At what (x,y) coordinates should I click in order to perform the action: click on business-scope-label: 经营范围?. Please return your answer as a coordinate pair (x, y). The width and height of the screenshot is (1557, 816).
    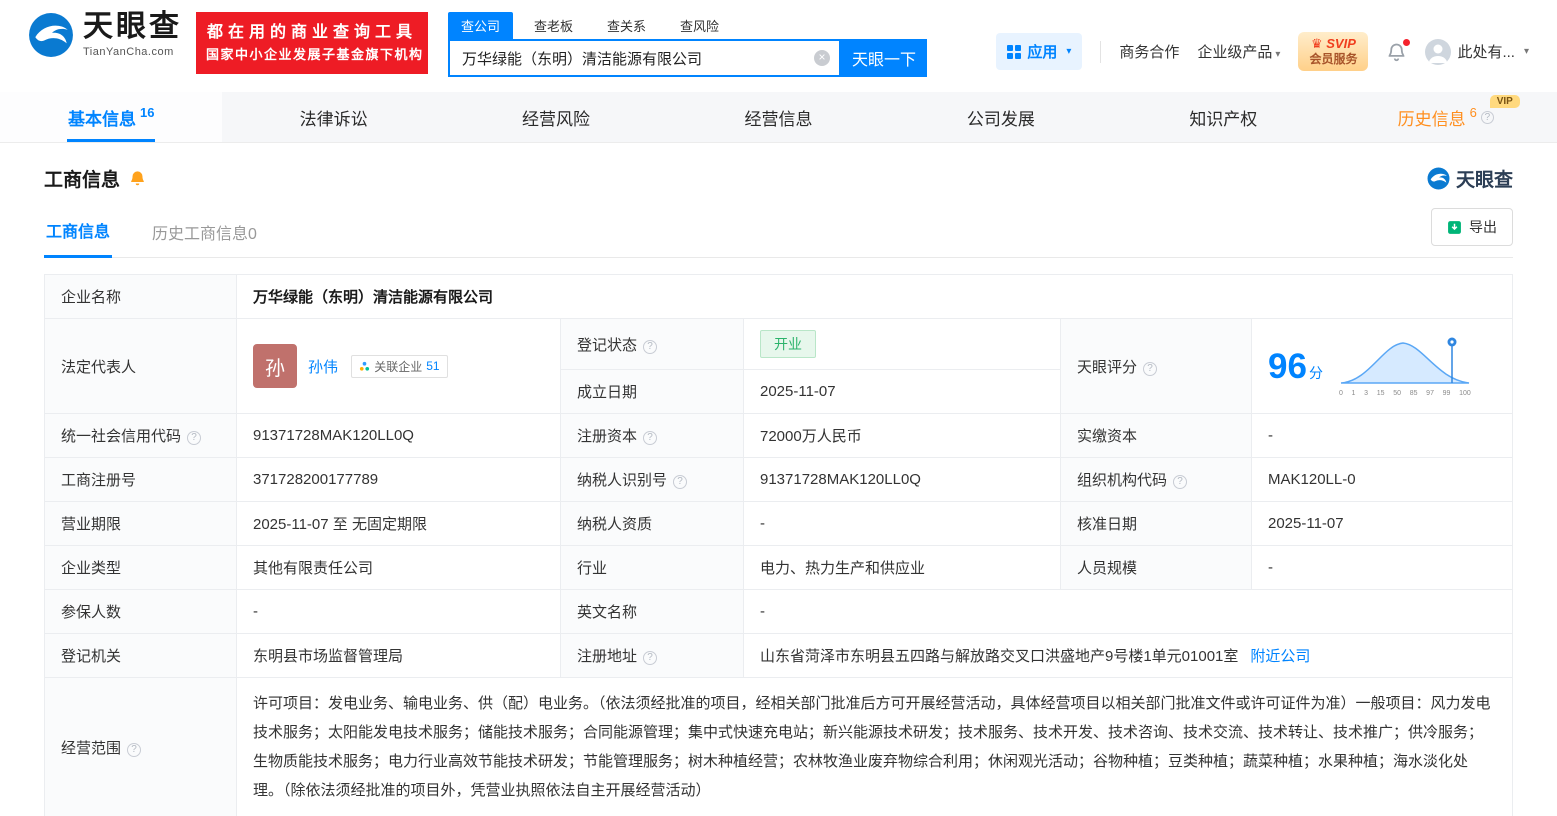
    Looking at the image, I should click on (140, 746).